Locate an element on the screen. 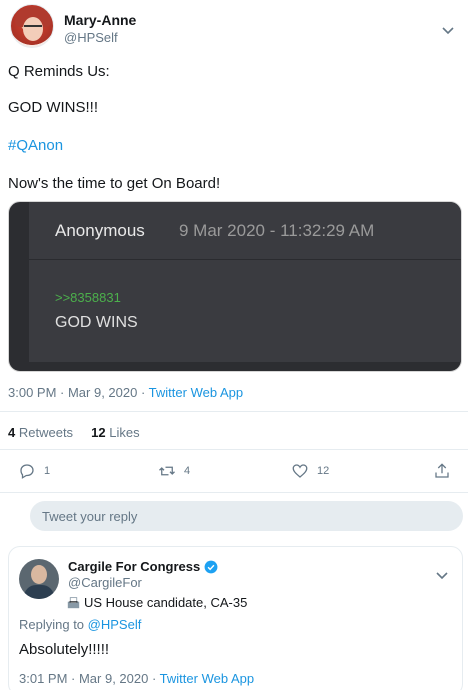 The image size is (468, 690). post-text: GOD WINS is located at coordinates (96, 322).